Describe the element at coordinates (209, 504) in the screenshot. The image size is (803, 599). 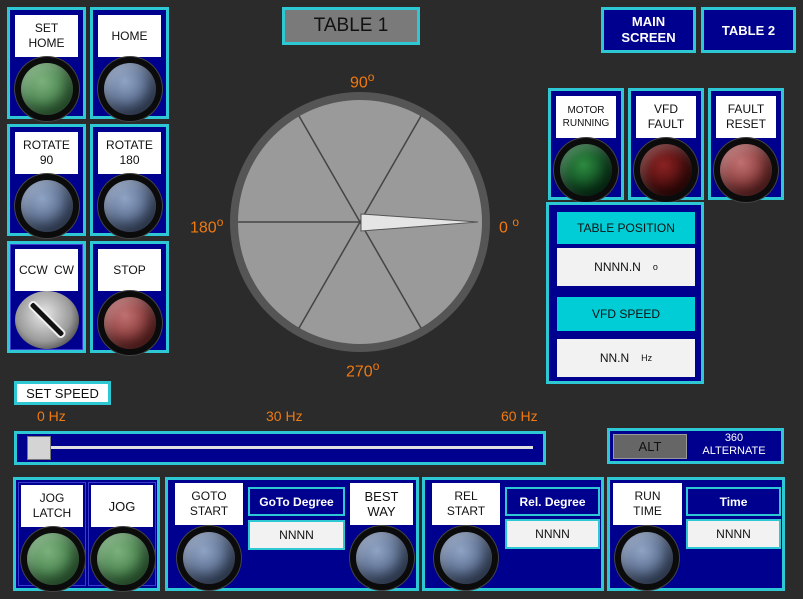
I see `goto-start-label: GOTO START` at that location.